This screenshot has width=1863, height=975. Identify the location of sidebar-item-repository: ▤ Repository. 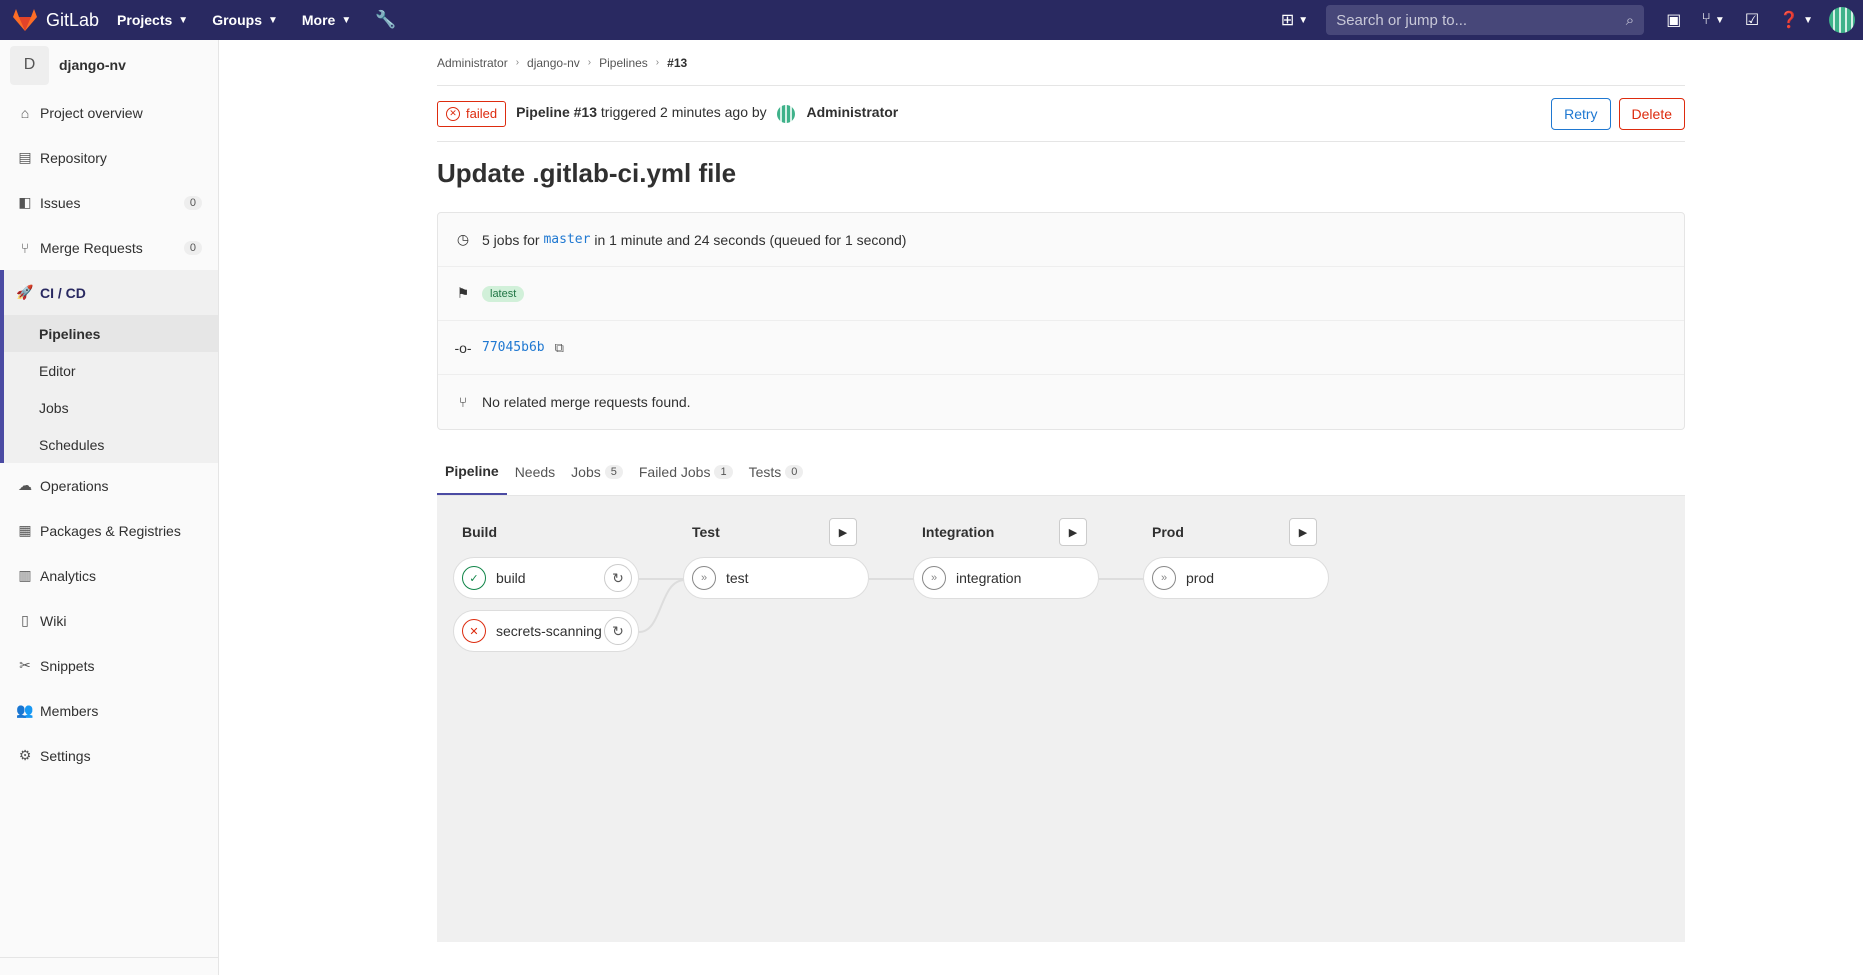
(109, 157).